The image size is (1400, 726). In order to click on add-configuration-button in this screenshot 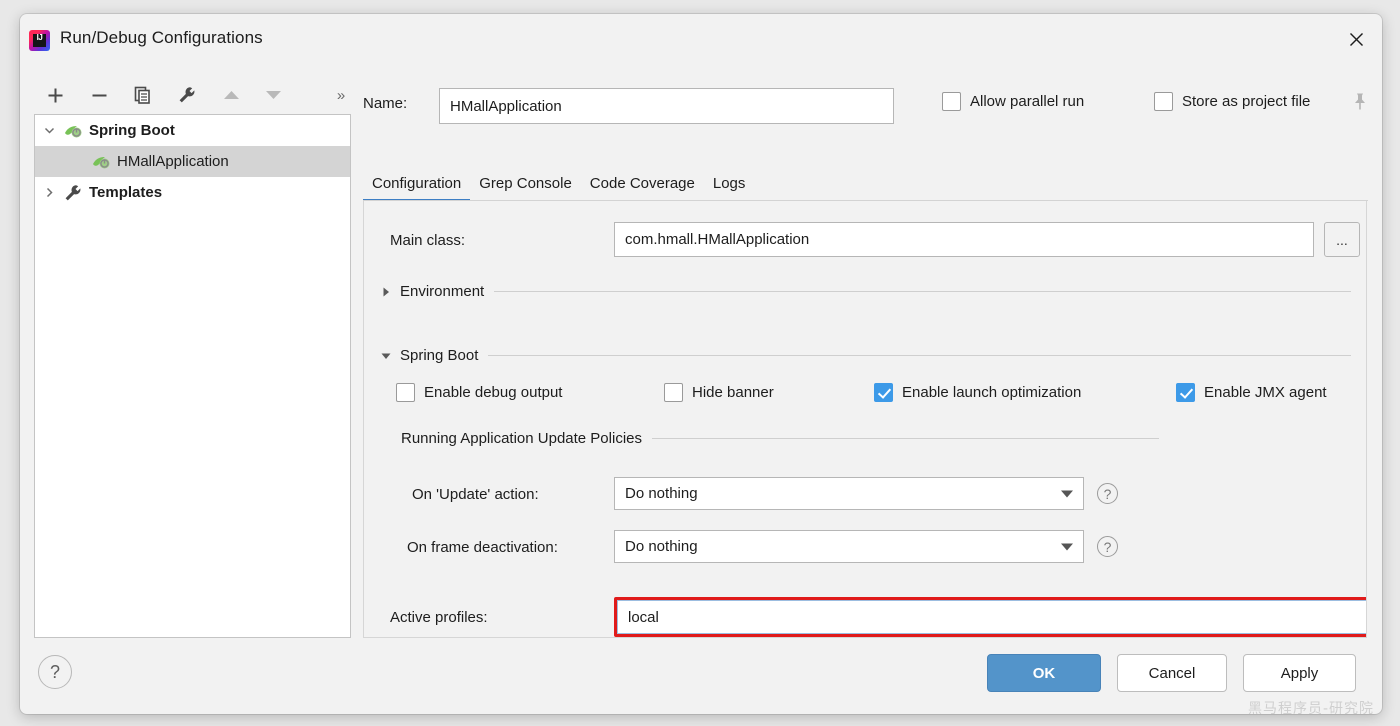, I will do `click(55, 95)`.